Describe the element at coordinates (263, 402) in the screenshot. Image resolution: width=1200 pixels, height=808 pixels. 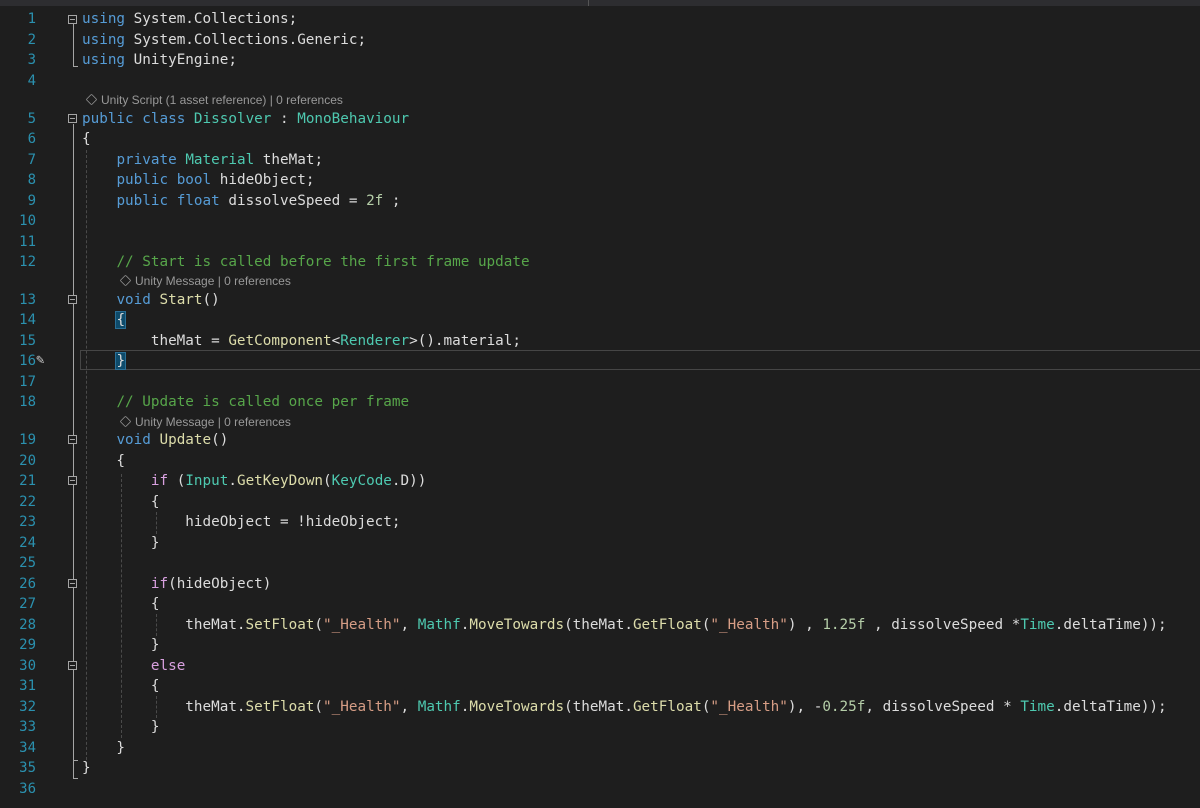
I see `code-token: // Update is called once per frame` at that location.